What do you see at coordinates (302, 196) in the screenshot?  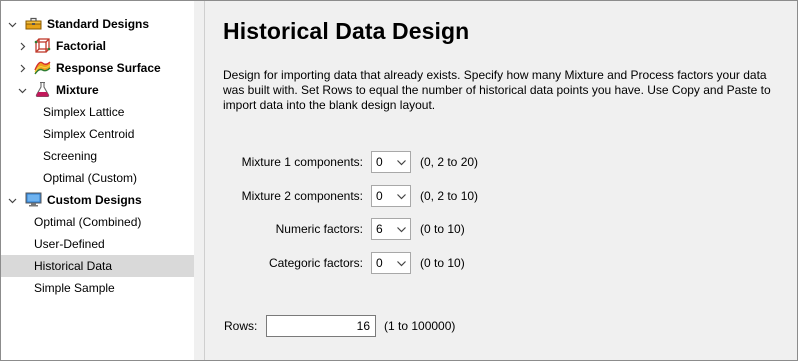 I see `mixture2-label: Mixture 2 components:` at bounding box center [302, 196].